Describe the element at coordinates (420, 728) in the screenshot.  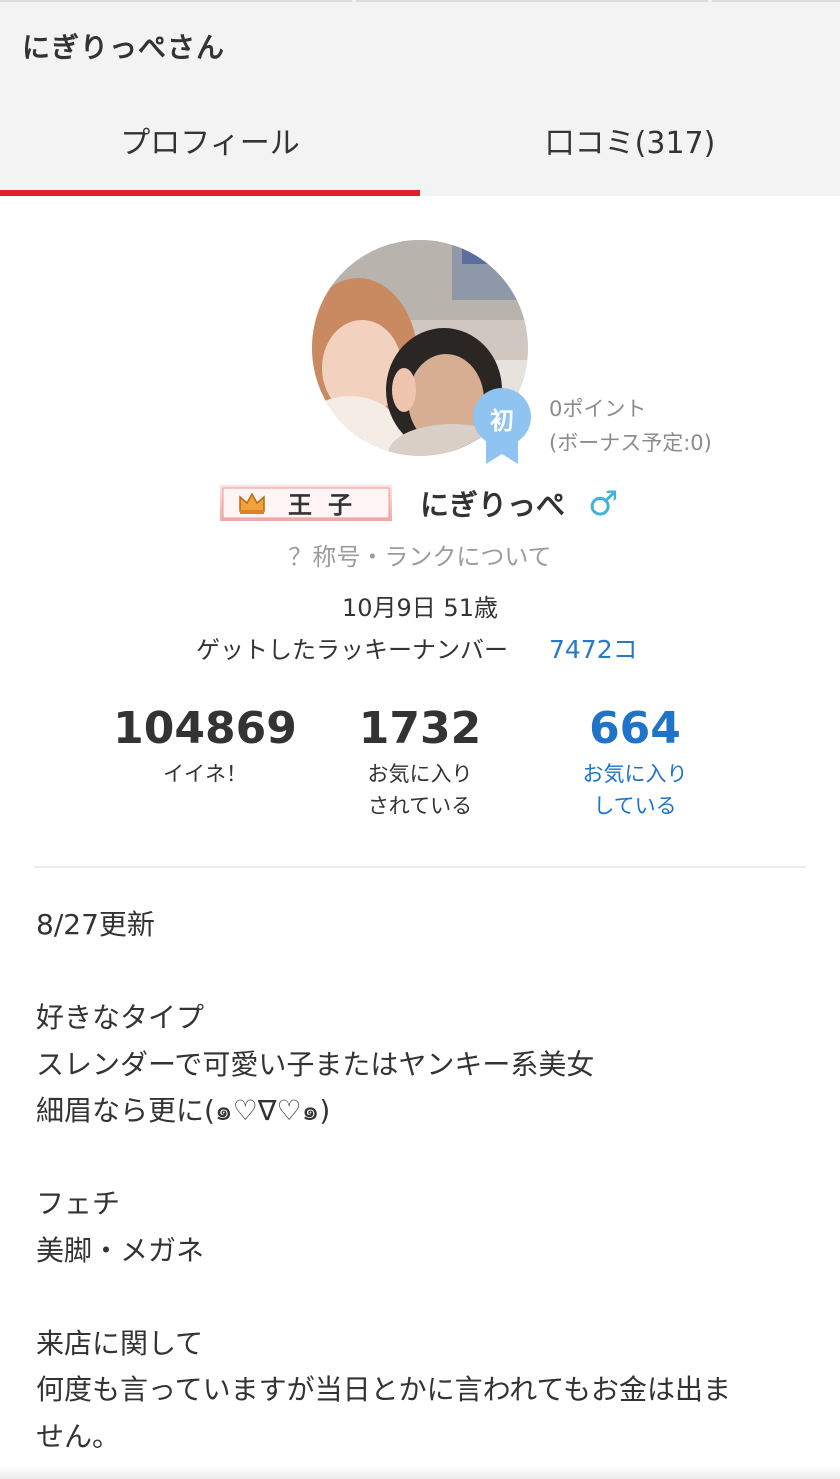
I see `stat-number: 1732` at that location.